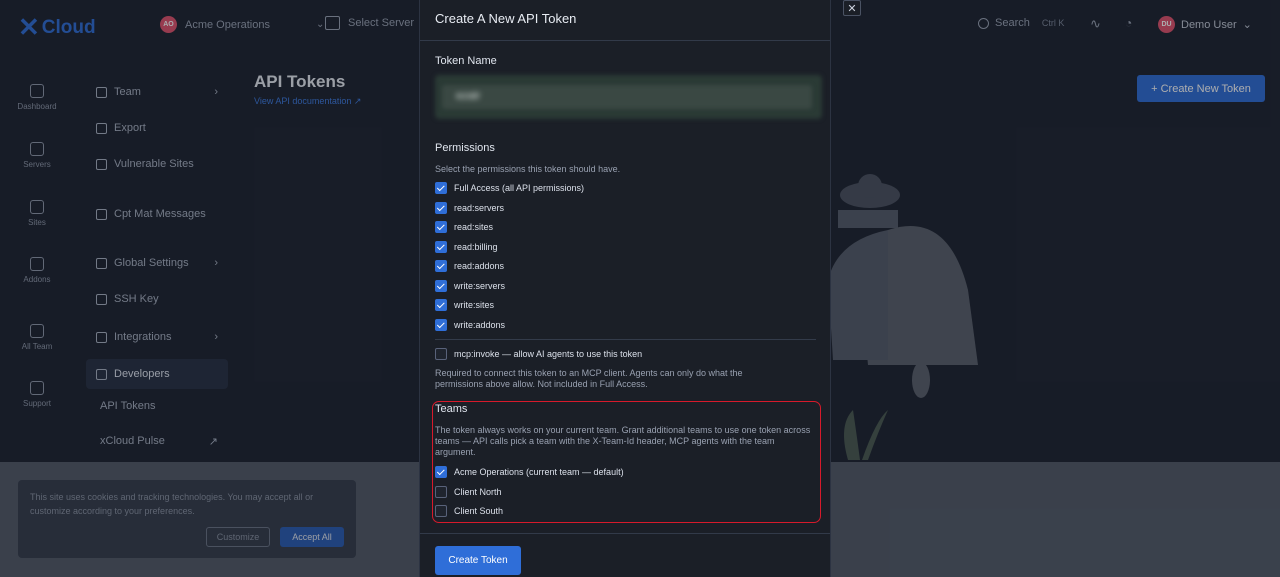  I want to click on permissions-label: Permissions, so click(465, 148).